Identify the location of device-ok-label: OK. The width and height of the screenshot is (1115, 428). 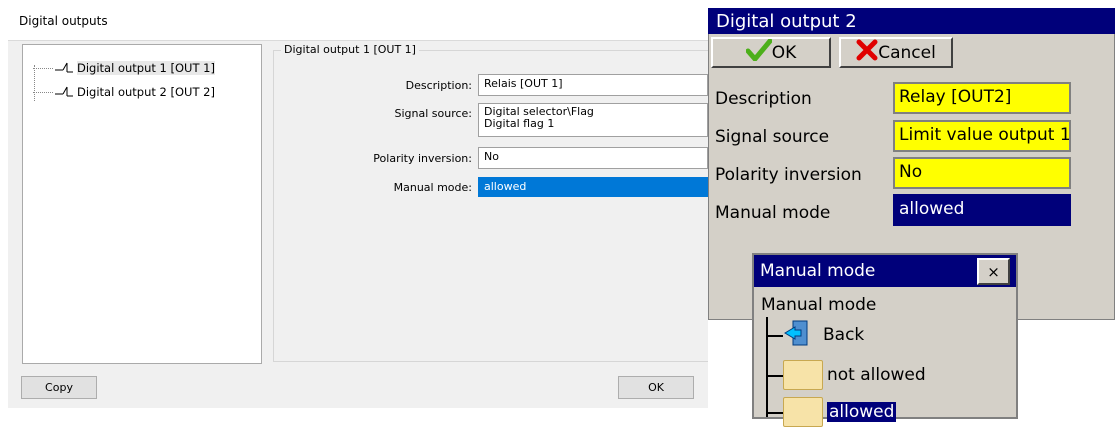
(784, 52).